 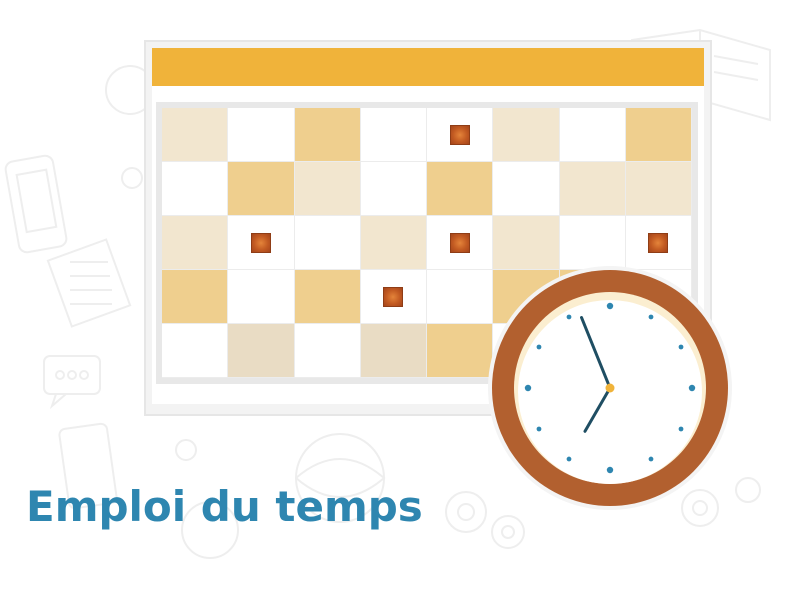 What do you see at coordinates (72, 382) in the screenshot?
I see `chat-bubble-icon` at bounding box center [72, 382].